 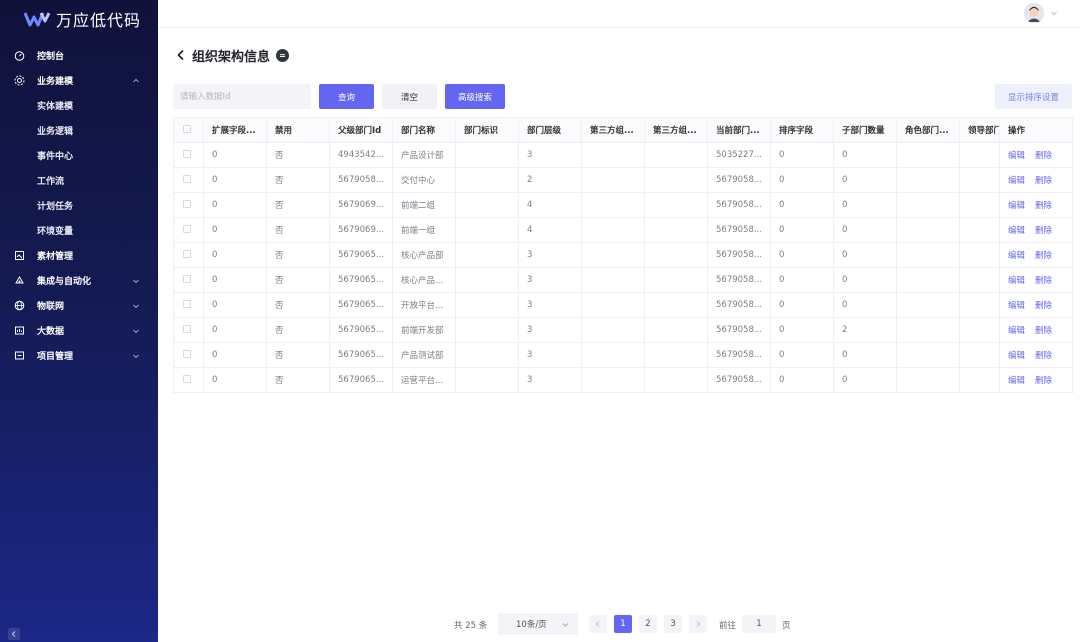 What do you see at coordinates (242, 96) in the screenshot?
I see `search-input` at bounding box center [242, 96].